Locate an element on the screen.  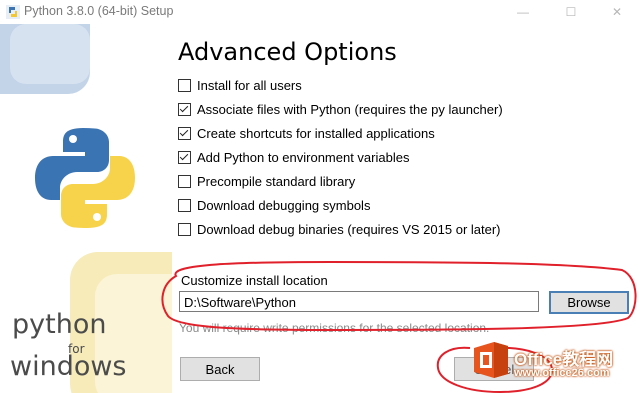
option-label: Precompile standard library is located at coordinates (276, 181).